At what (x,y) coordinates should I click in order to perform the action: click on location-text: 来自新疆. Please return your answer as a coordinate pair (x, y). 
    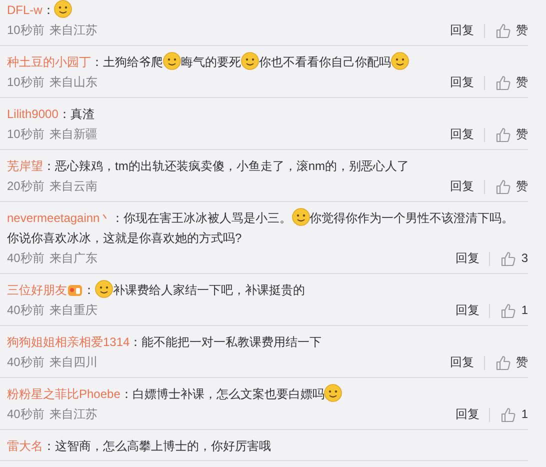
    Looking at the image, I should click on (73, 134).